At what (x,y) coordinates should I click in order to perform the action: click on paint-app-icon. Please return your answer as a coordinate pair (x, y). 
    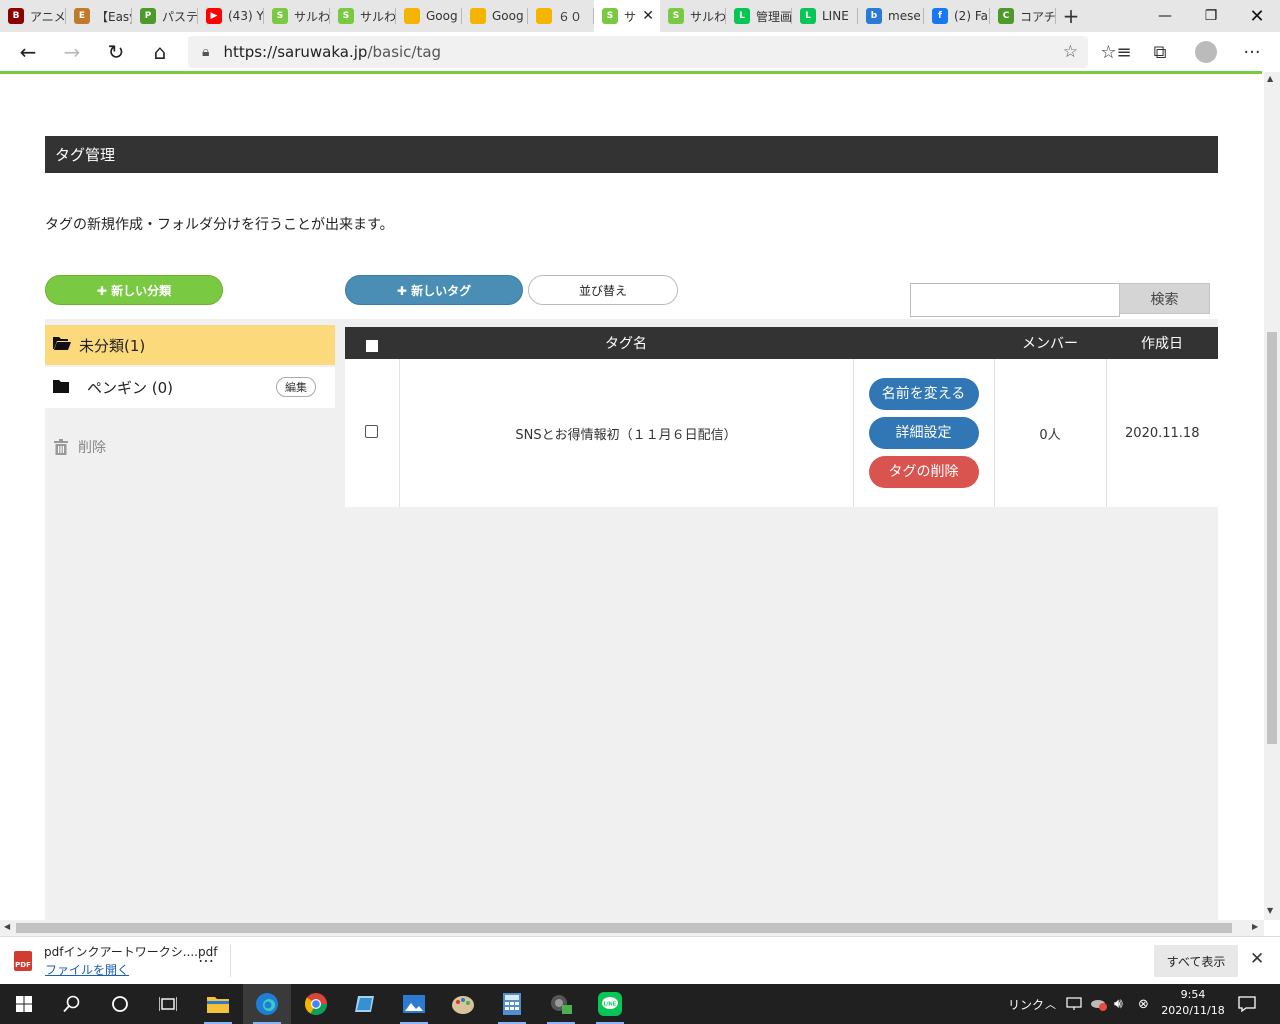
    Looking at the image, I should click on (463, 1004).